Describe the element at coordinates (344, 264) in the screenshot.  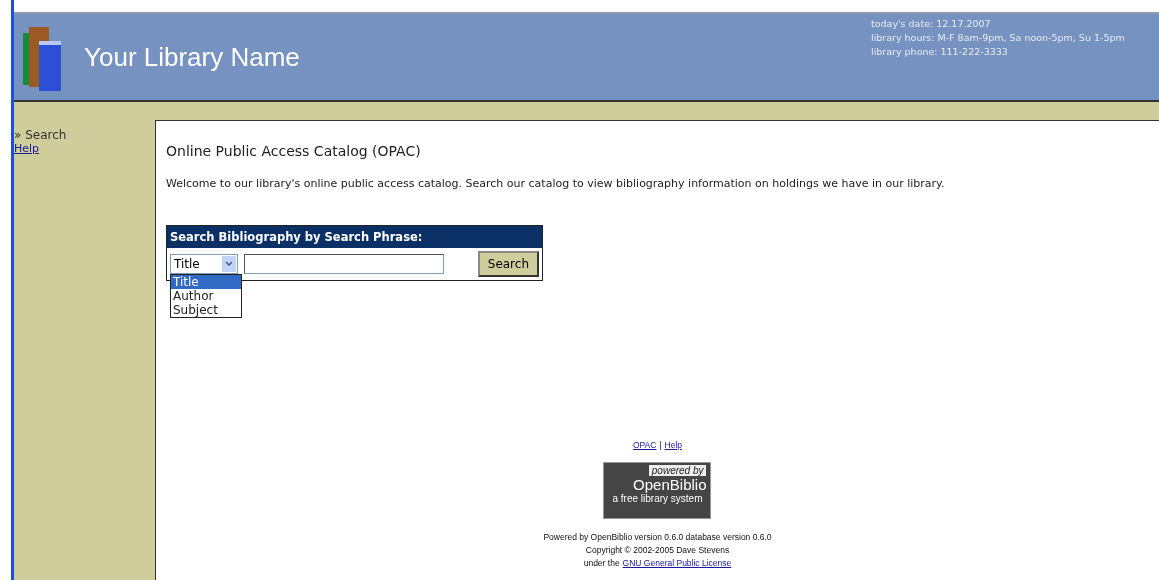
I see `search-field` at that location.